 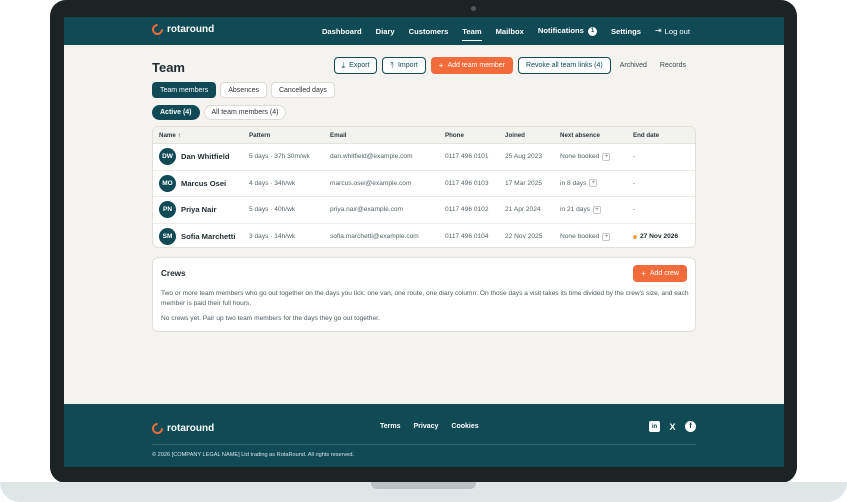 What do you see at coordinates (176, 112) in the screenshot?
I see `filter-active: Active (4)` at bounding box center [176, 112].